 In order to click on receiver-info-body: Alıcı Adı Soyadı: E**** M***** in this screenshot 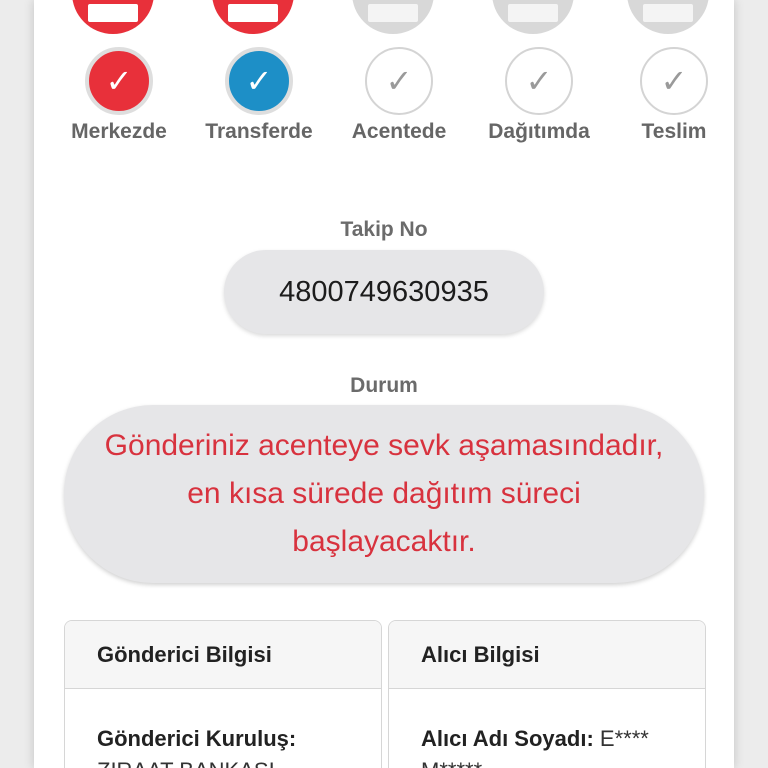, I will do `click(547, 728)`.